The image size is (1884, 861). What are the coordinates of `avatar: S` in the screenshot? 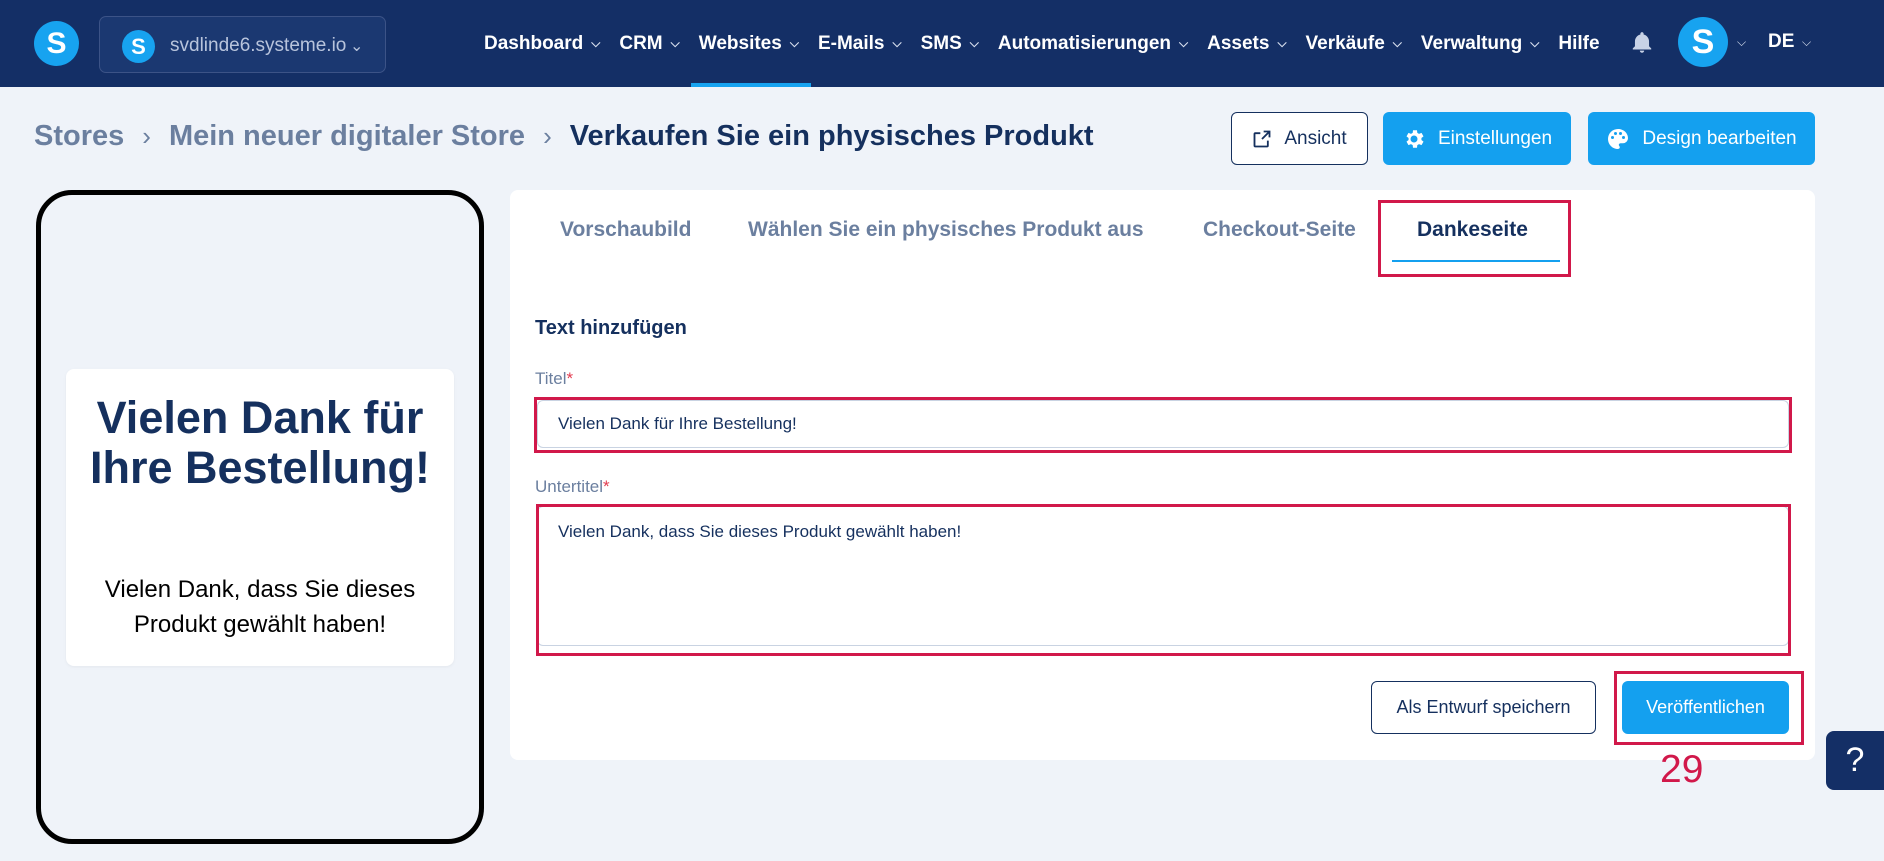 It's located at (1703, 42).